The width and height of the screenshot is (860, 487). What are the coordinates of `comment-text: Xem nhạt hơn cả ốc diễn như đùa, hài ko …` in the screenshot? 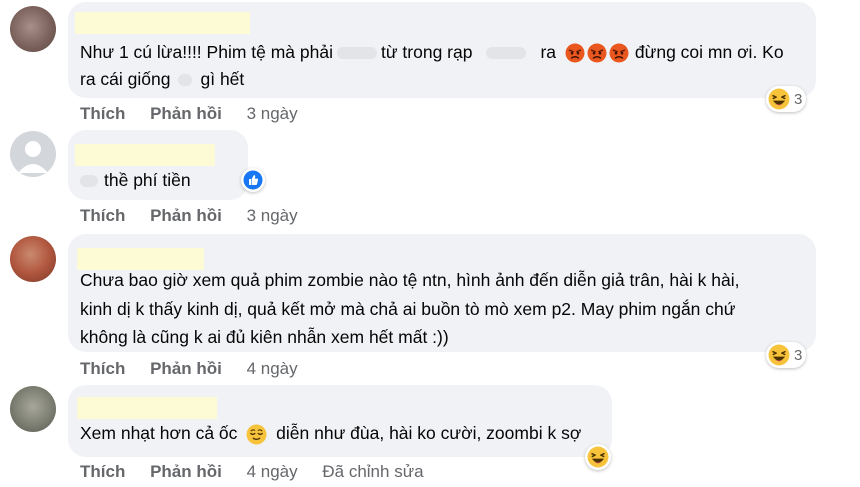 It's located at (330, 433).